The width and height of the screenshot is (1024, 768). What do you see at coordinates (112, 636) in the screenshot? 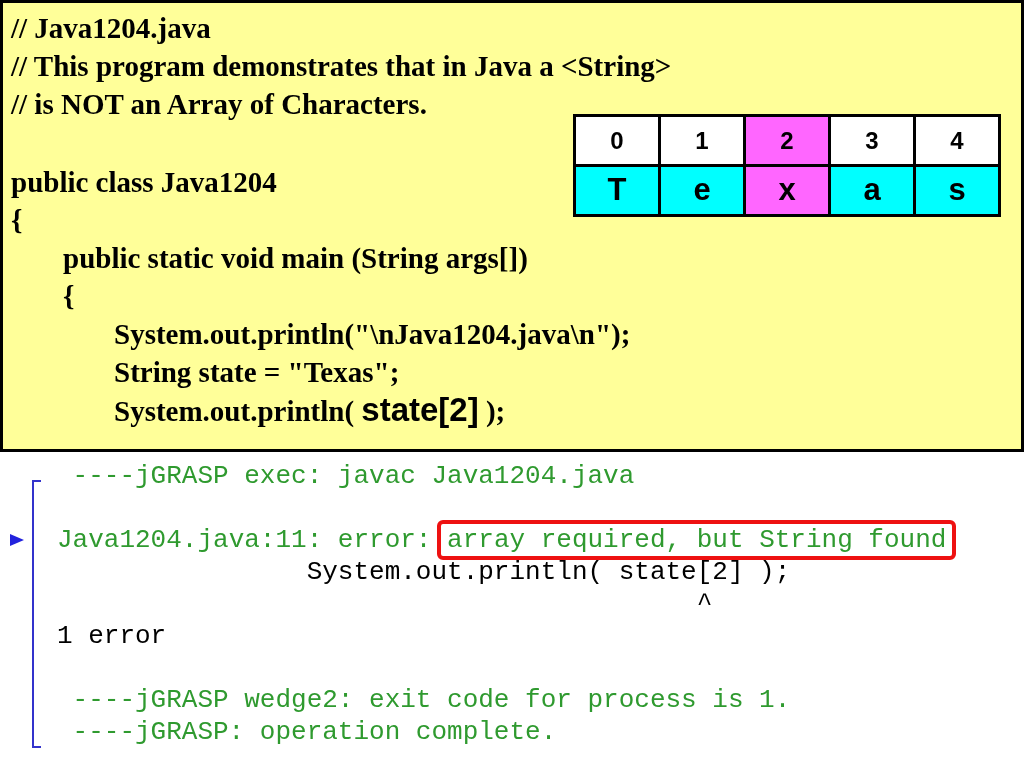
I see `output-line: 1 error` at bounding box center [112, 636].